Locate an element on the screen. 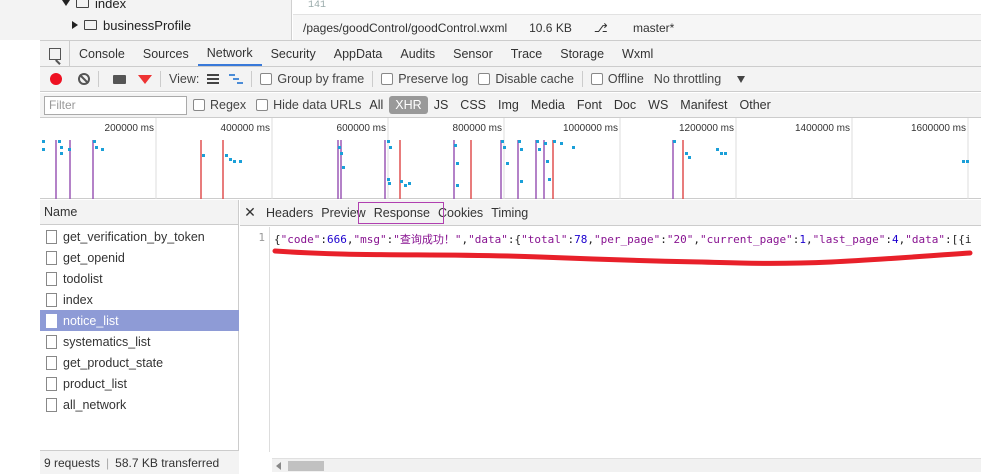 The width and height of the screenshot is (981, 474). horizontal-scrollbar is located at coordinates (626, 465).